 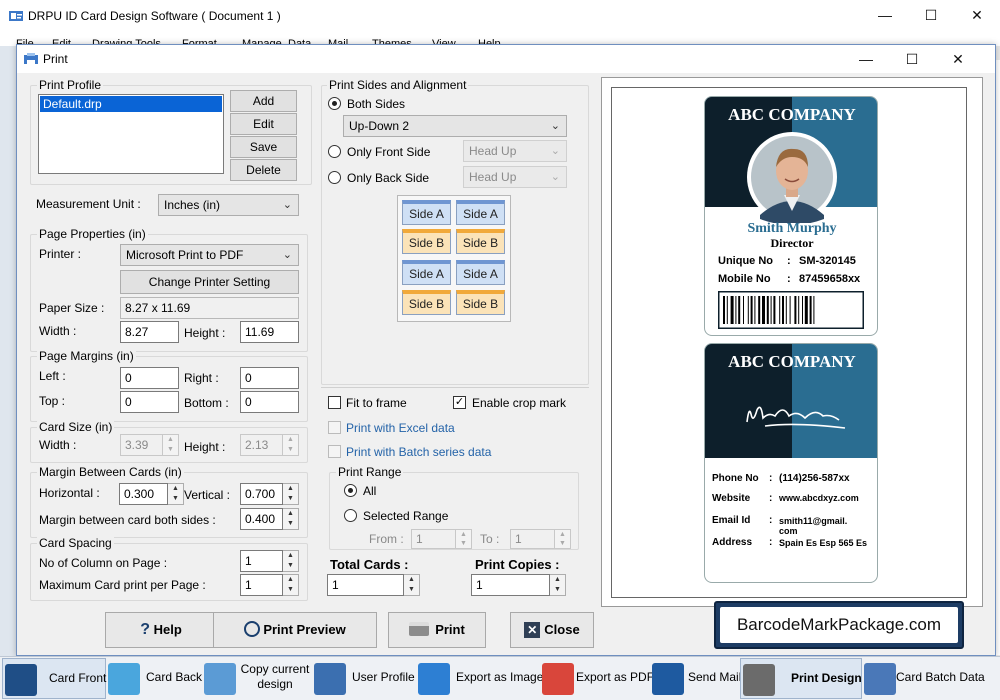 I want to click on vertical-margin-input: 0.700, so click(x=261, y=494).